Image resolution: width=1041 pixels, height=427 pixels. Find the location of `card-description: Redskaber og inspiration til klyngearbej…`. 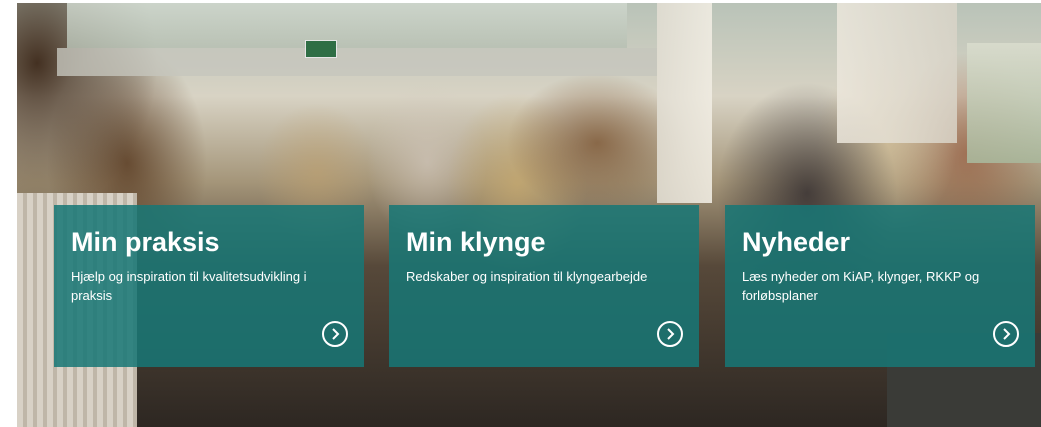

card-description: Redskaber og inspiration til klyngearbej… is located at coordinates (527, 276).